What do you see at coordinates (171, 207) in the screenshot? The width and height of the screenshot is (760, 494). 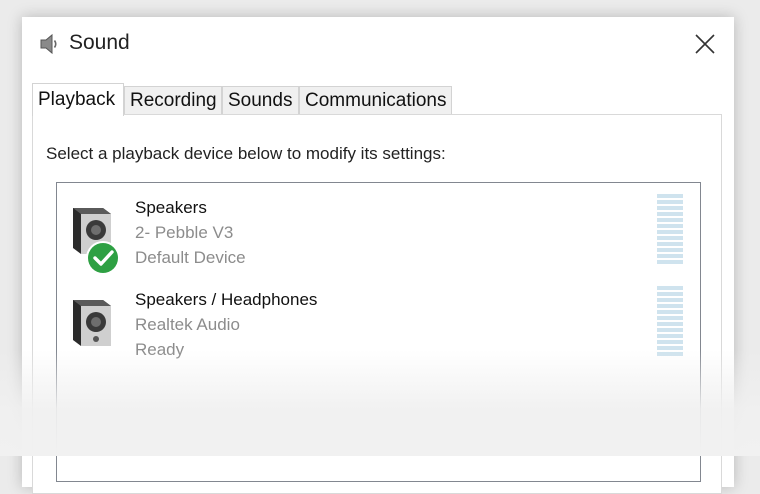 I see `device-name: Speakers` at bounding box center [171, 207].